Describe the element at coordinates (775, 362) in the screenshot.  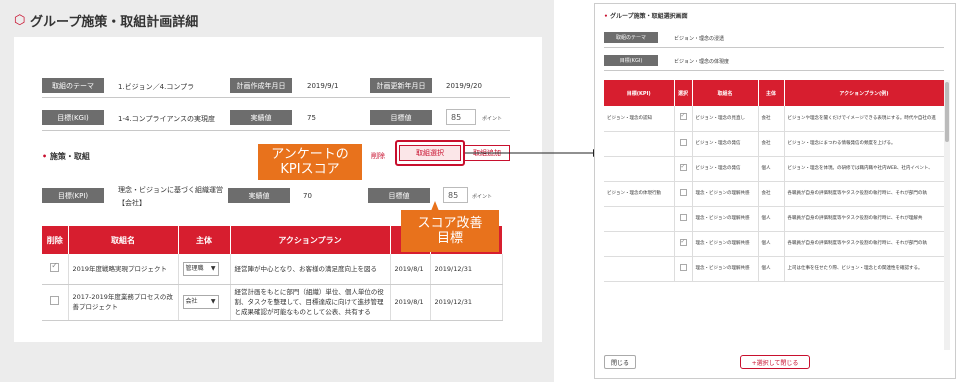
I see `select-and-close-button: +選択して閉じる` at that location.